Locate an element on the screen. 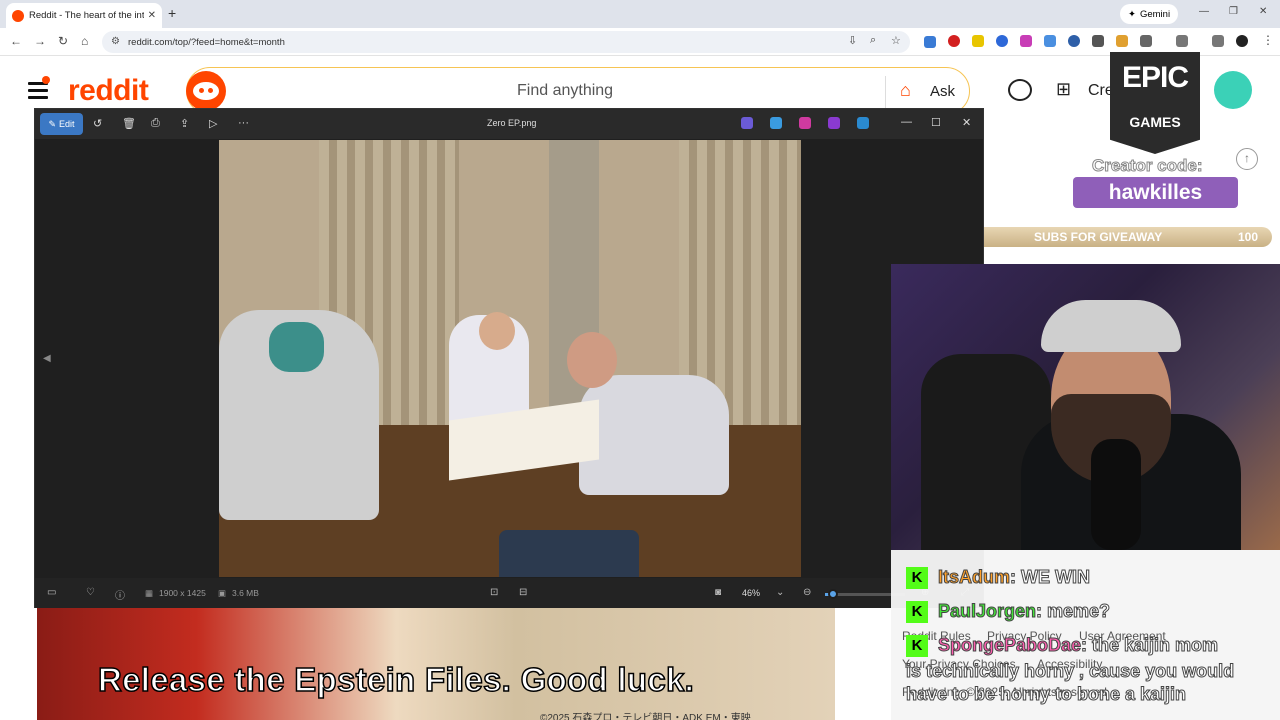  creator-code-value: hawkilles is located at coordinates (1155, 192).